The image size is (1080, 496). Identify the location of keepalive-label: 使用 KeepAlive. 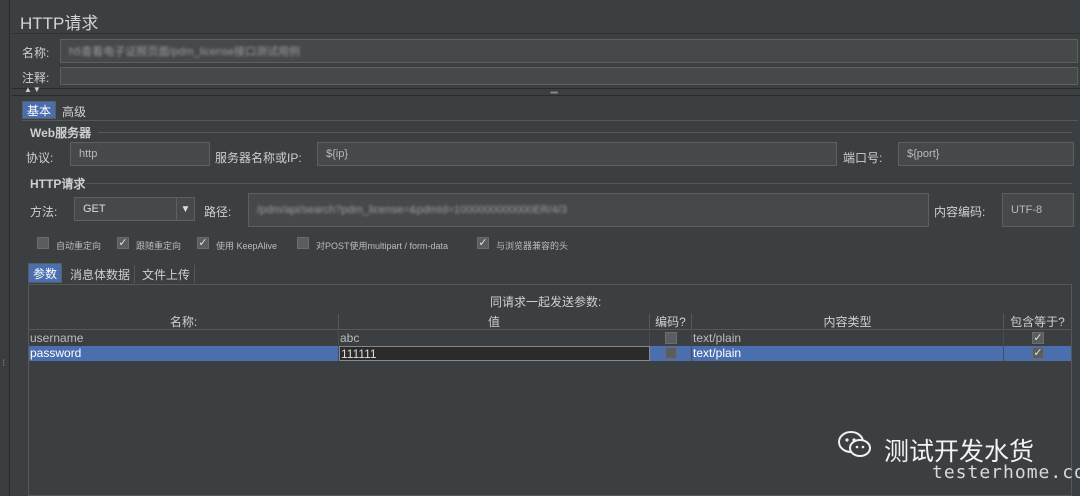
(247, 246).